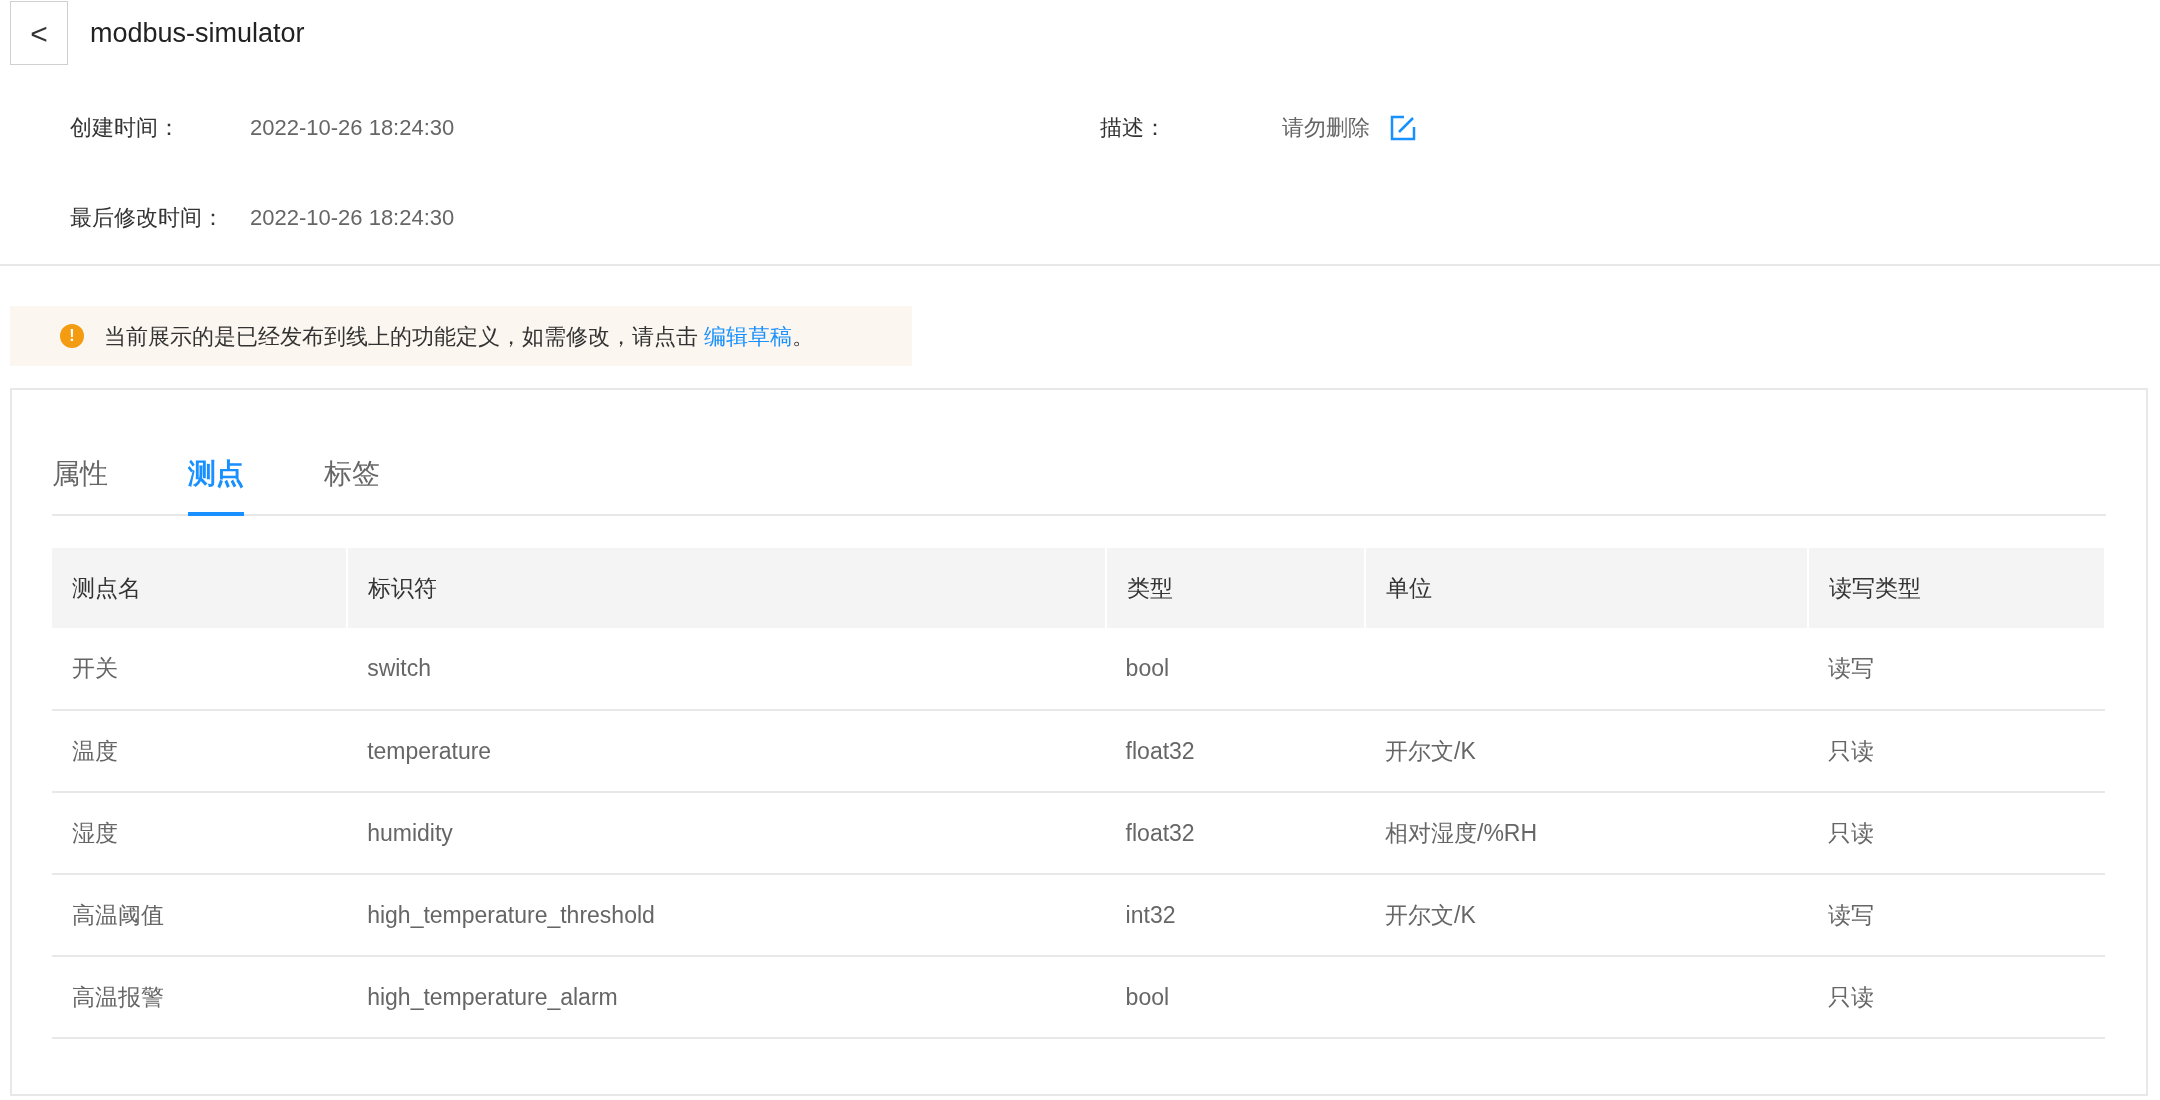  What do you see at coordinates (118, 996) in the screenshot?
I see `table-cell: 高温报警` at bounding box center [118, 996].